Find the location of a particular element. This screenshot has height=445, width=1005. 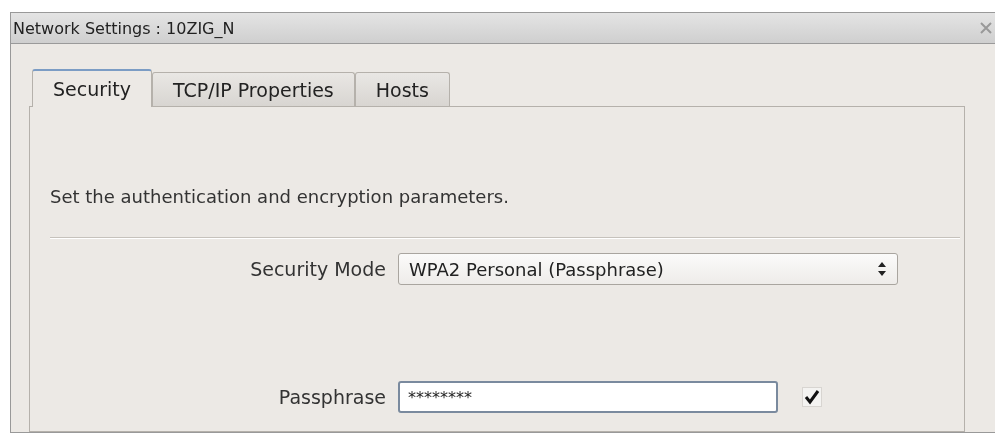

security-mode-label: Security Mode is located at coordinates (317, 269).